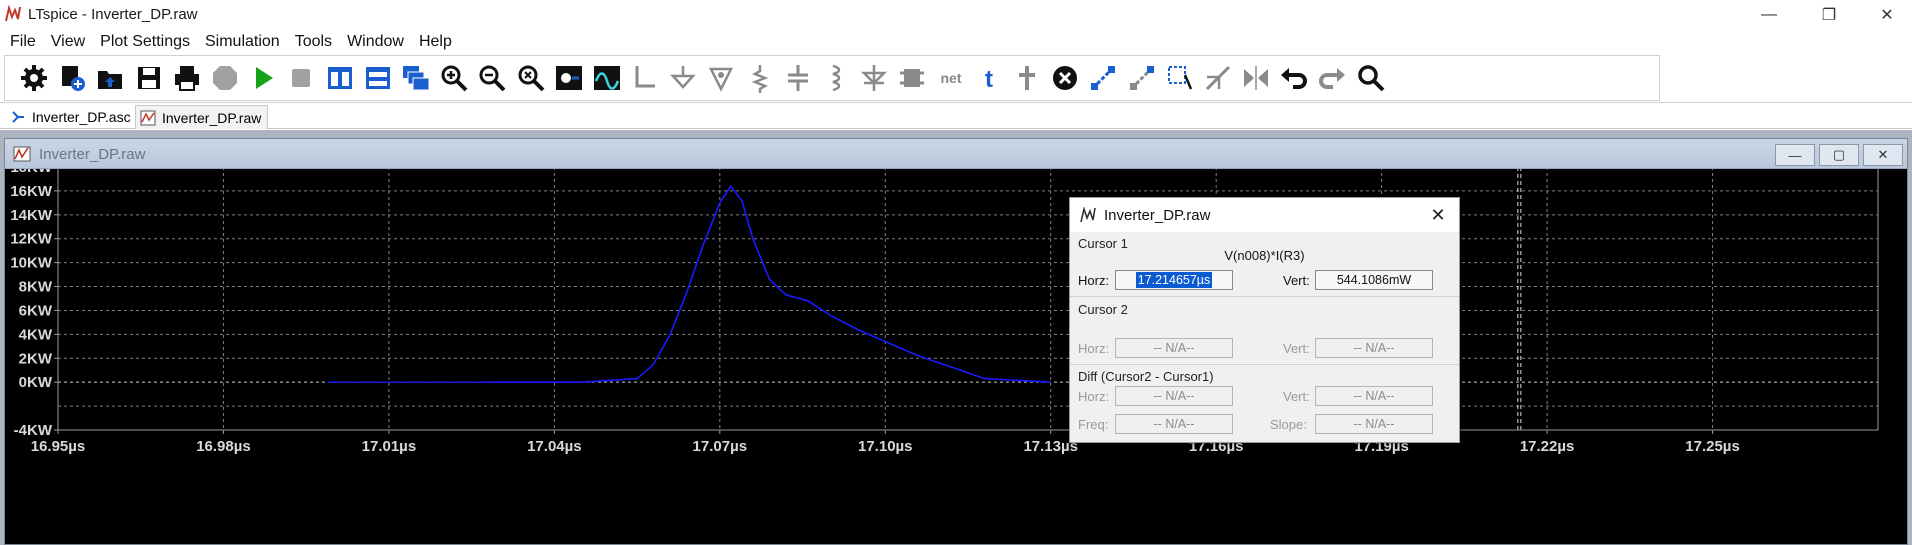 The width and height of the screenshot is (1912, 545). What do you see at coordinates (58, 446) in the screenshot?
I see `x-tick-label: 16.95µs` at bounding box center [58, 446].